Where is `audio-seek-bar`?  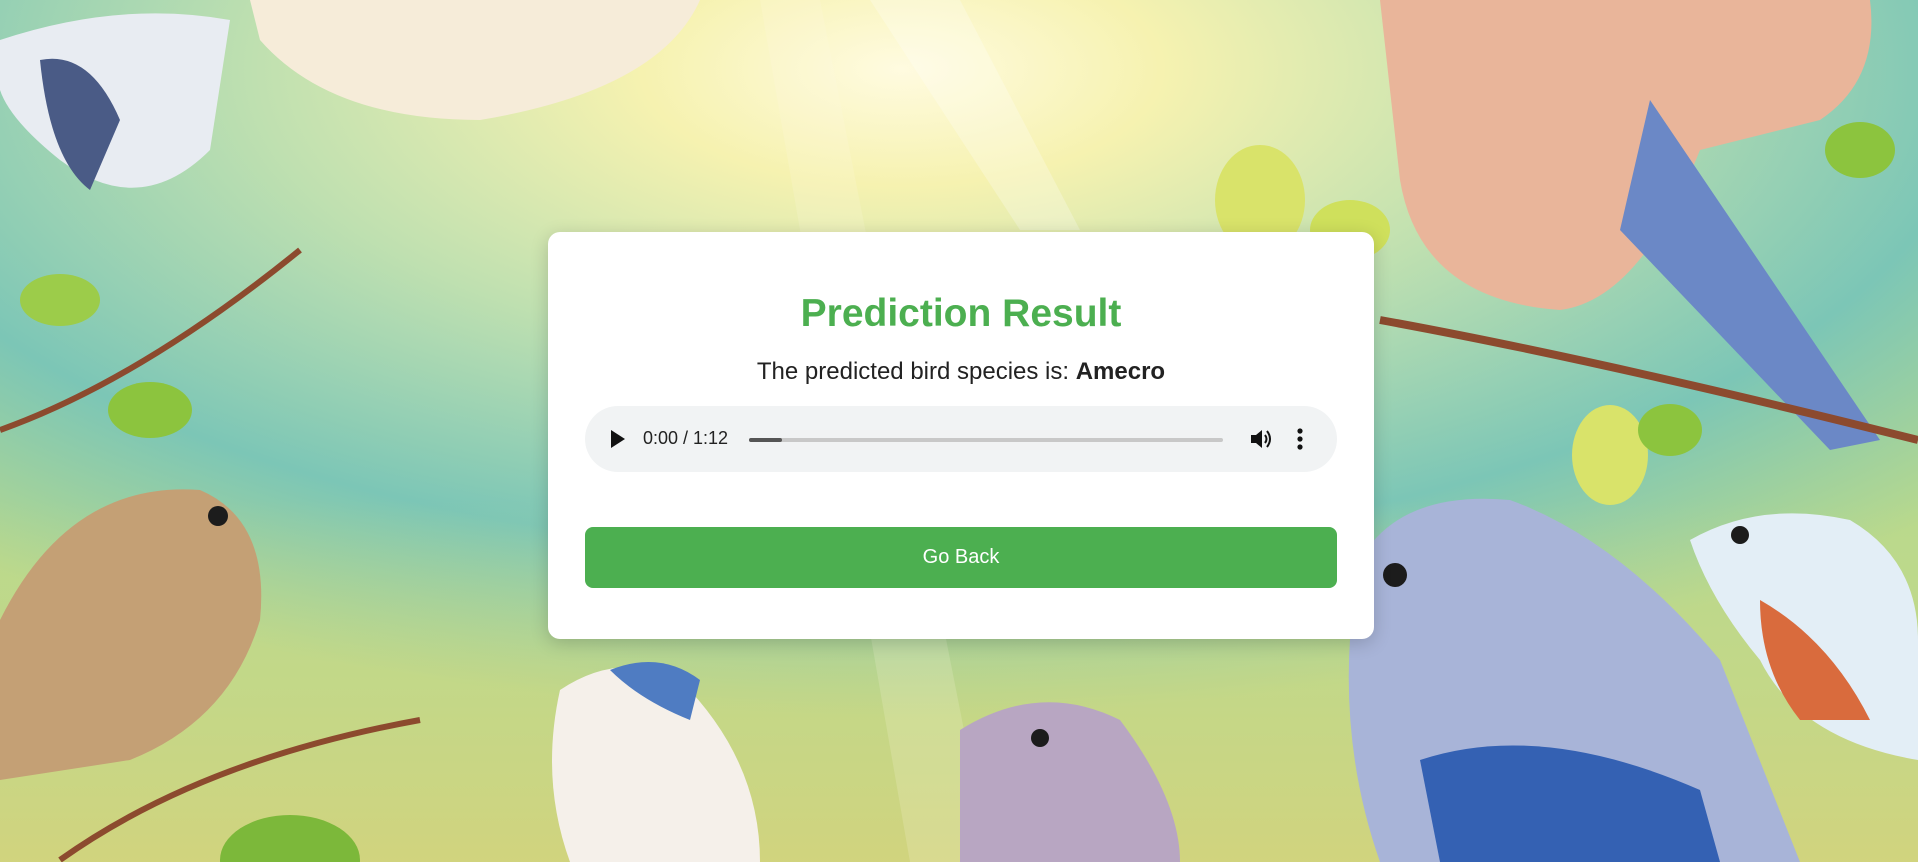
audio-seek-bar is located at coordinates (986, 439).